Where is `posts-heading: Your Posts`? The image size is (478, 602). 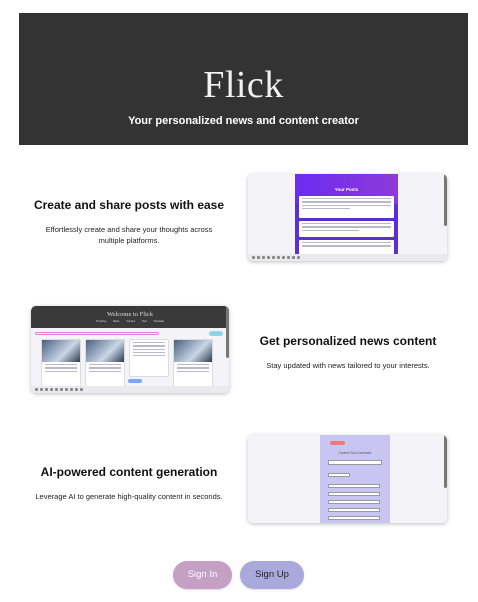 posts-heading: Your Posts is located at coordinates (346, 189).